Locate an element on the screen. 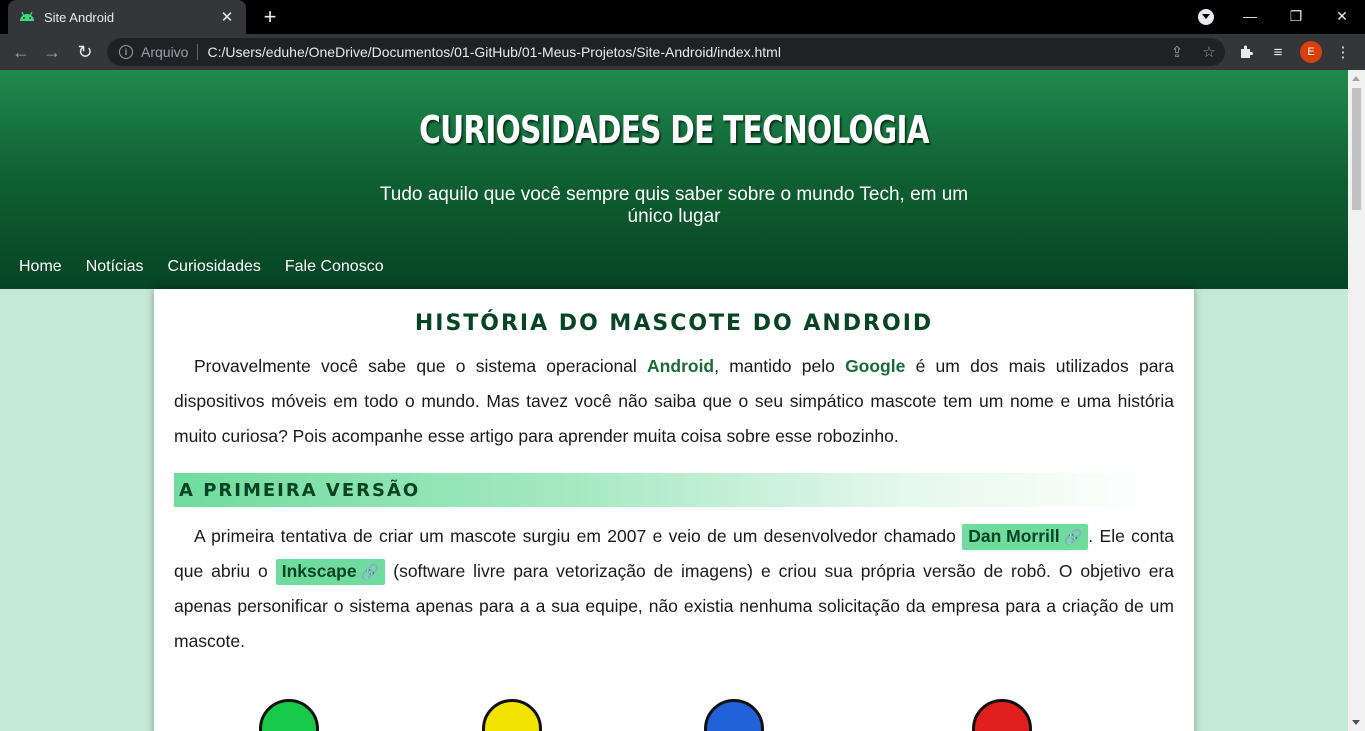 The image size is (1365, 731). extensions-puzzle-icon is located at coordinates (1246, 52).